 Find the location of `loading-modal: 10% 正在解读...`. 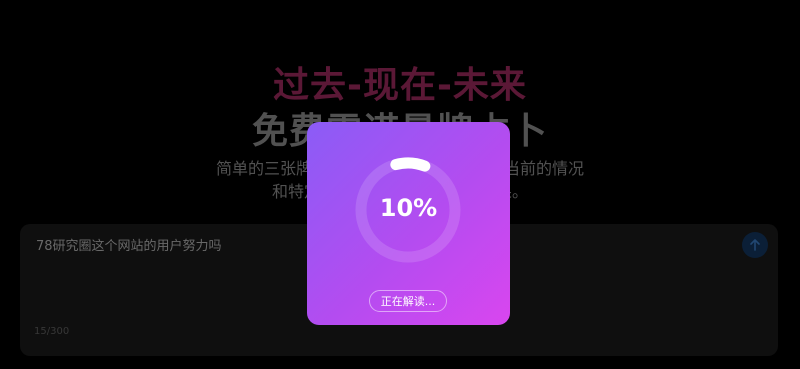

loading-modal: 10% 正在解读... is located at coordinates (408, 223).